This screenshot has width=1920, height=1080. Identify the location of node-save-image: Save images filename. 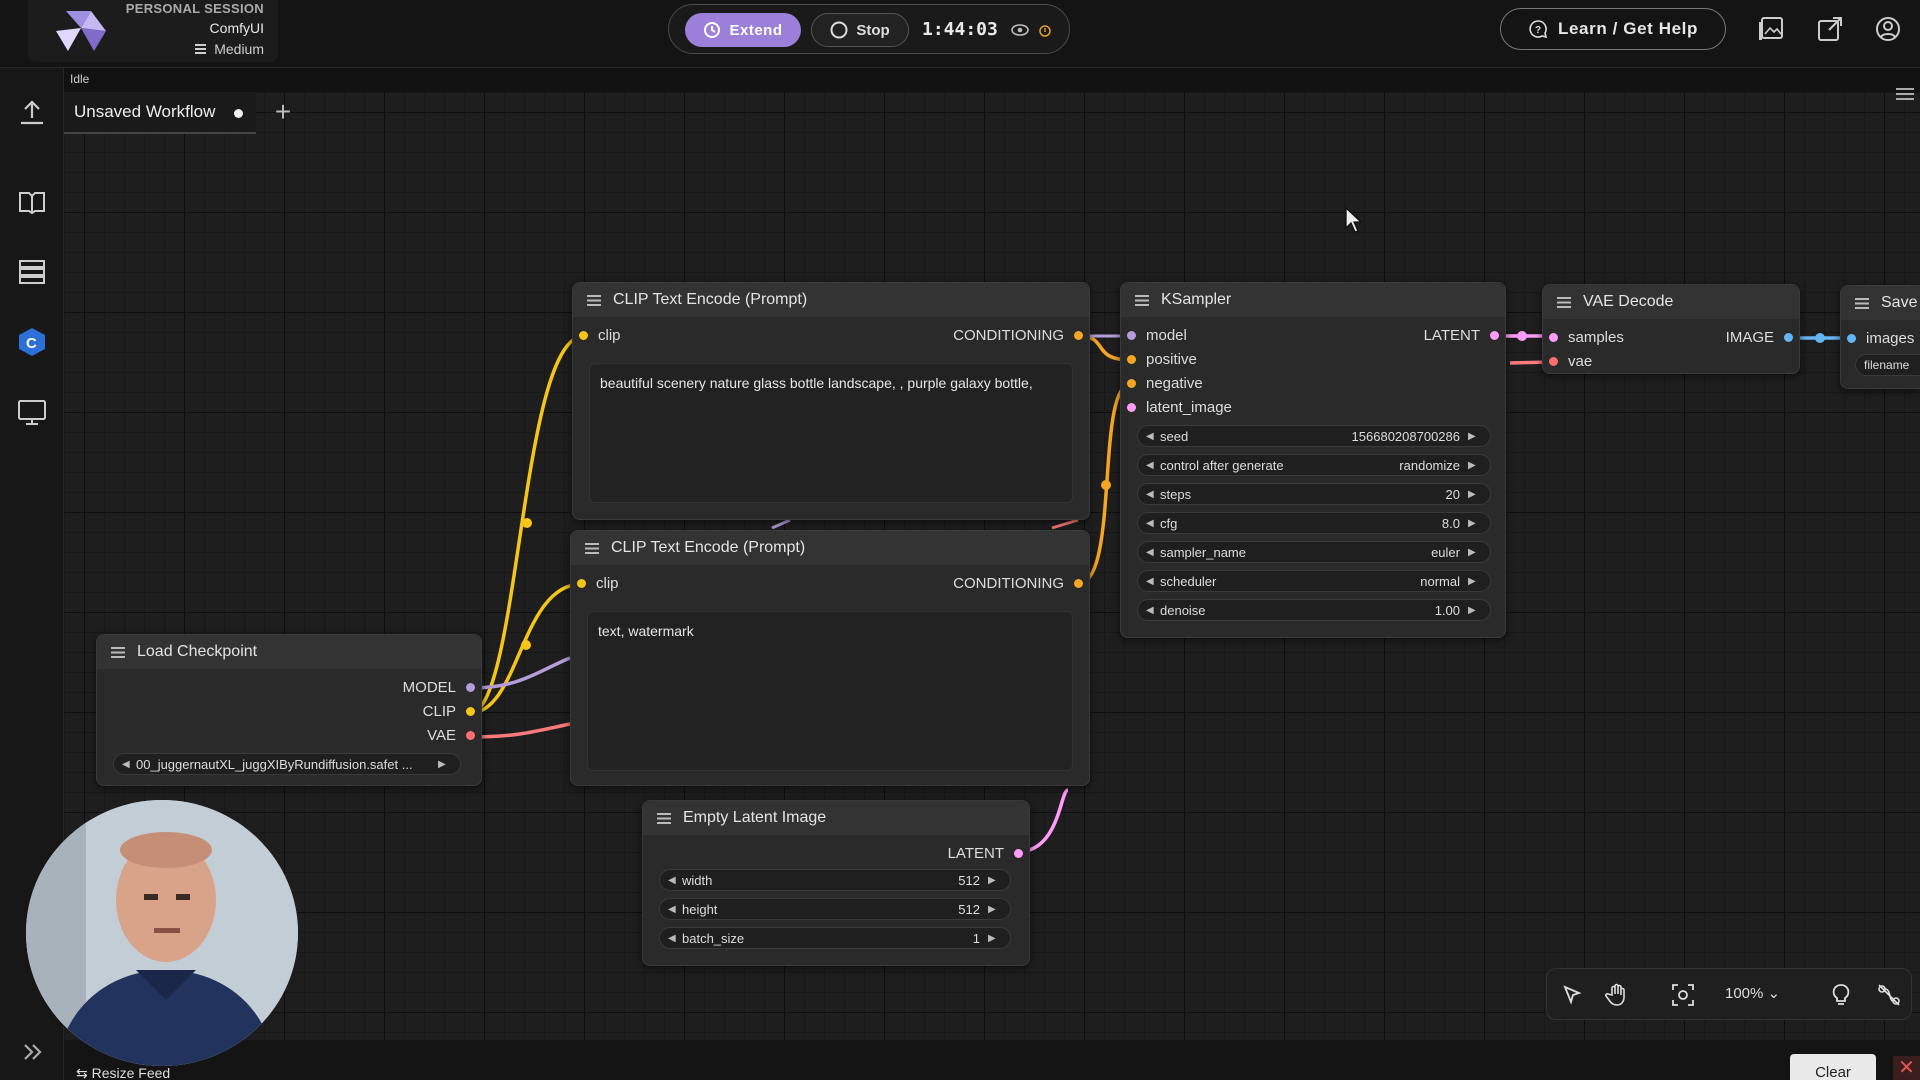
(1880, 337).